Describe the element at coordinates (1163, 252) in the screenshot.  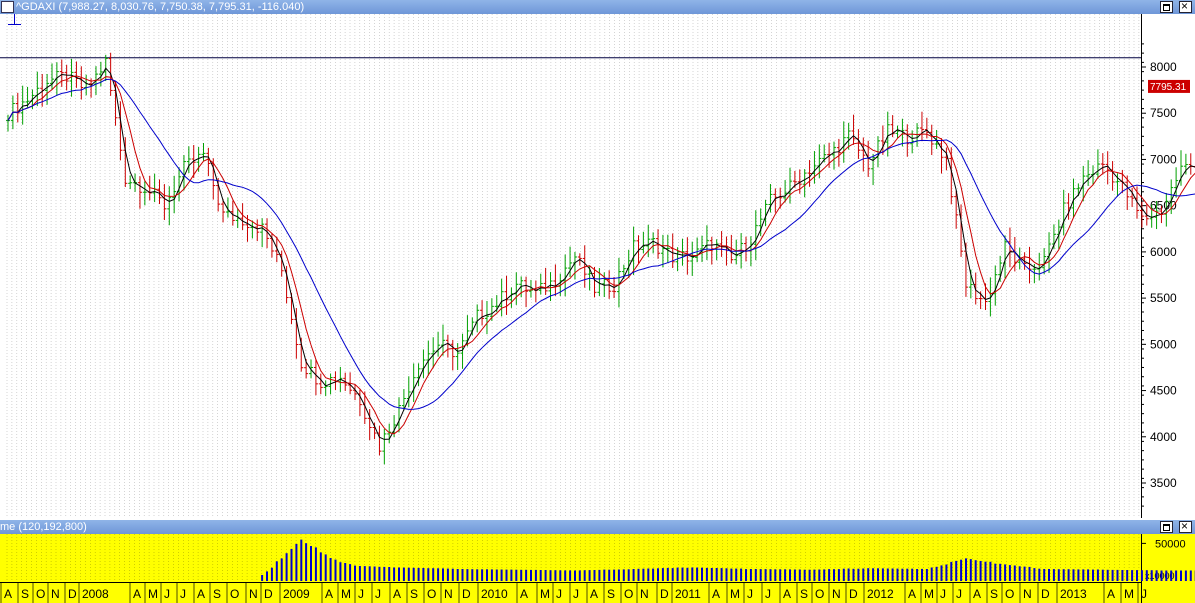
I see `y-tick-label: 6000` at that location.